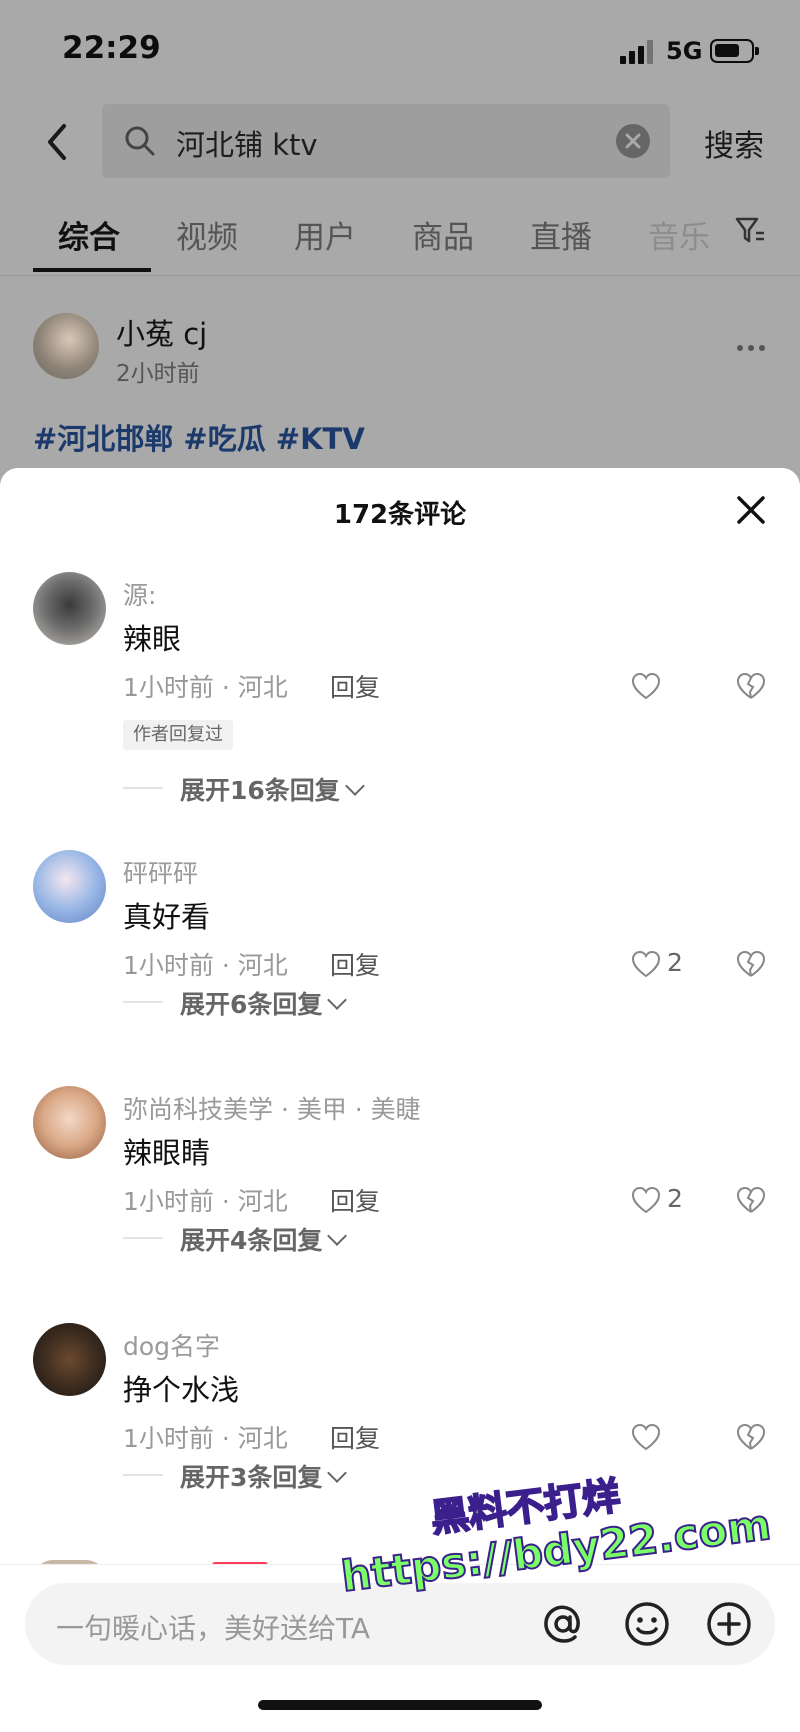 The height and width of the screenshot is (1732, 800). I want to click on home-indicator, so click(400, 1705).